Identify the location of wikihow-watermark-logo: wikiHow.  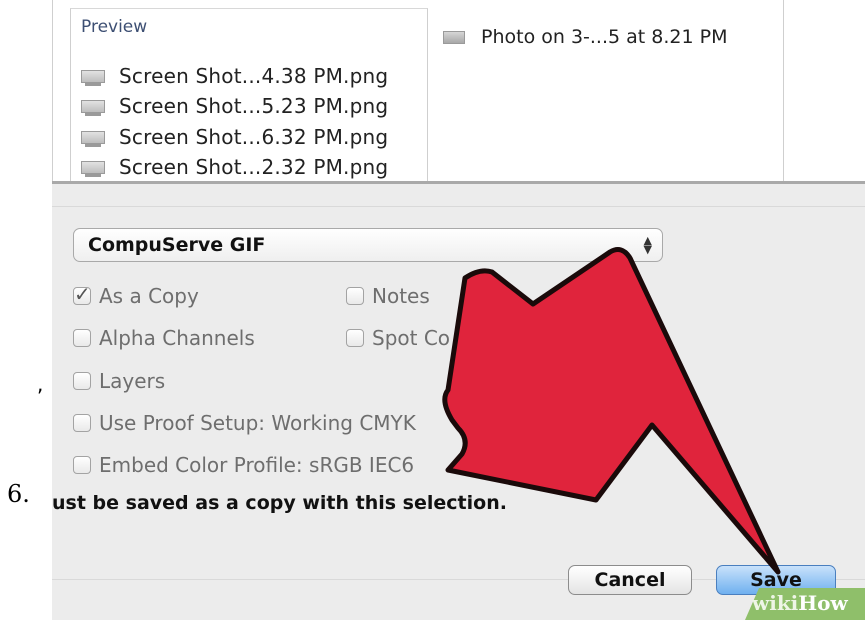
(800, 603).